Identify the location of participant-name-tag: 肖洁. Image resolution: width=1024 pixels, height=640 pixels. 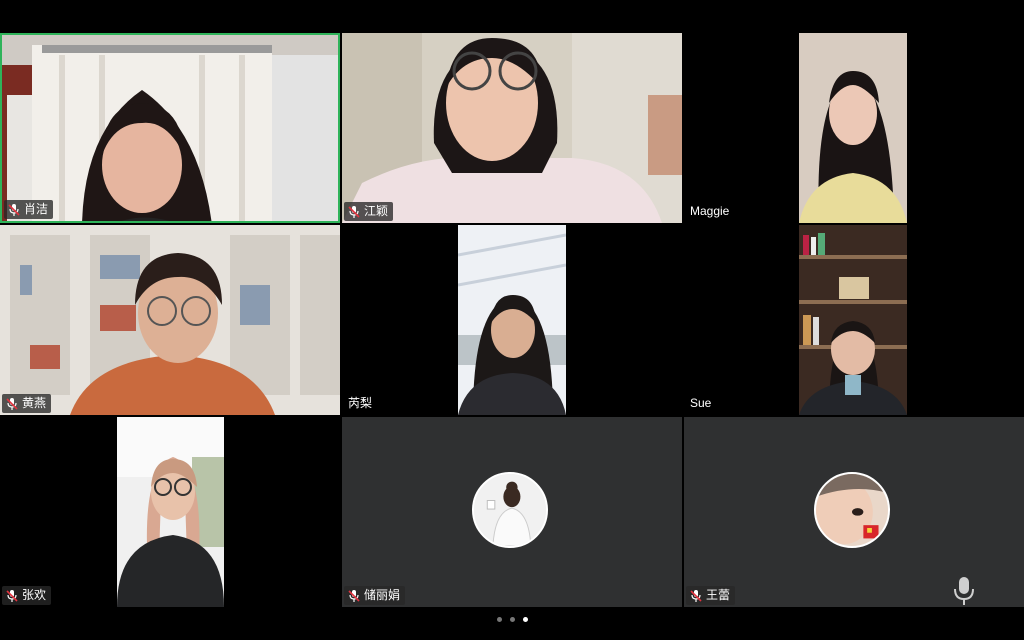
(29, 209).